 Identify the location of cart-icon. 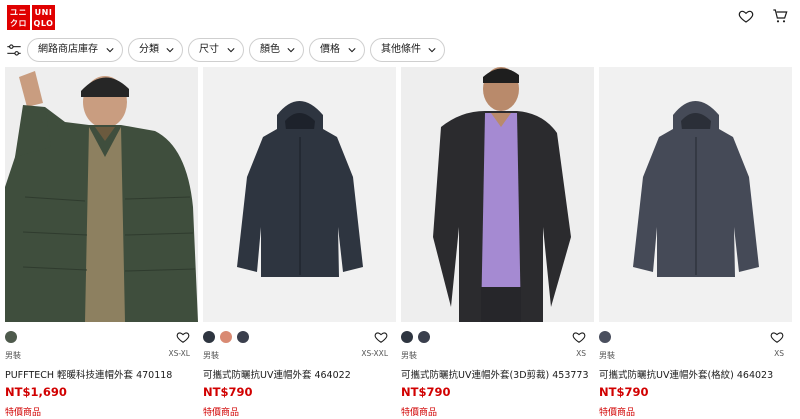
(780, 16).